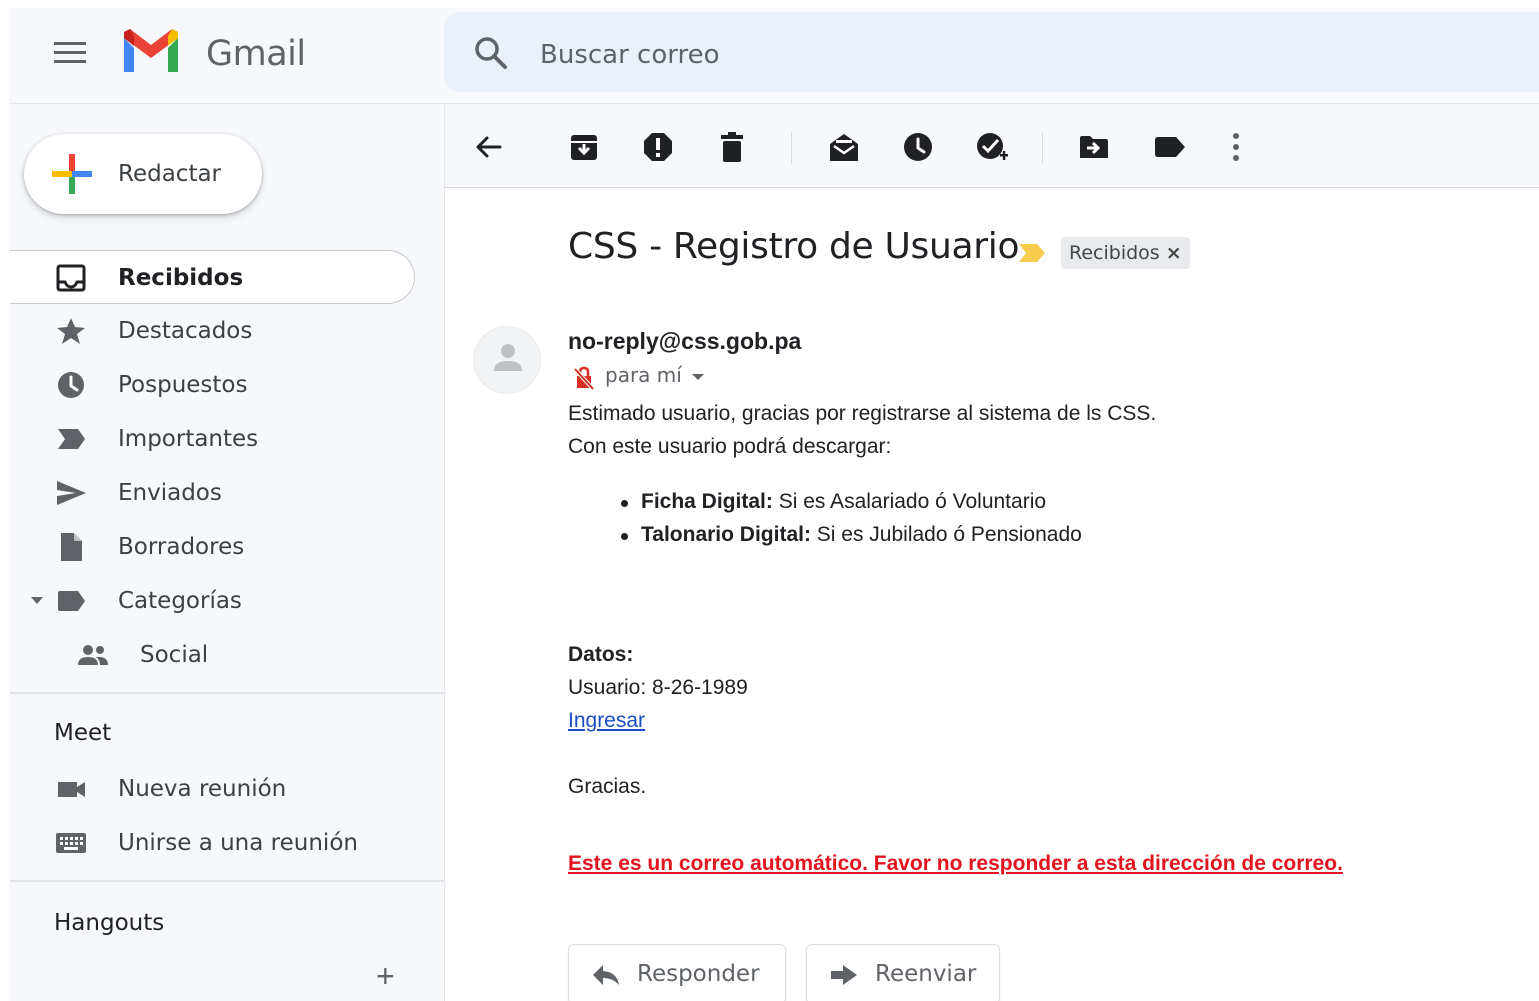  What do you see at coordinates (584, 147) in the screenshot?
I see `archive-icon` at bounding box center [584, 147].